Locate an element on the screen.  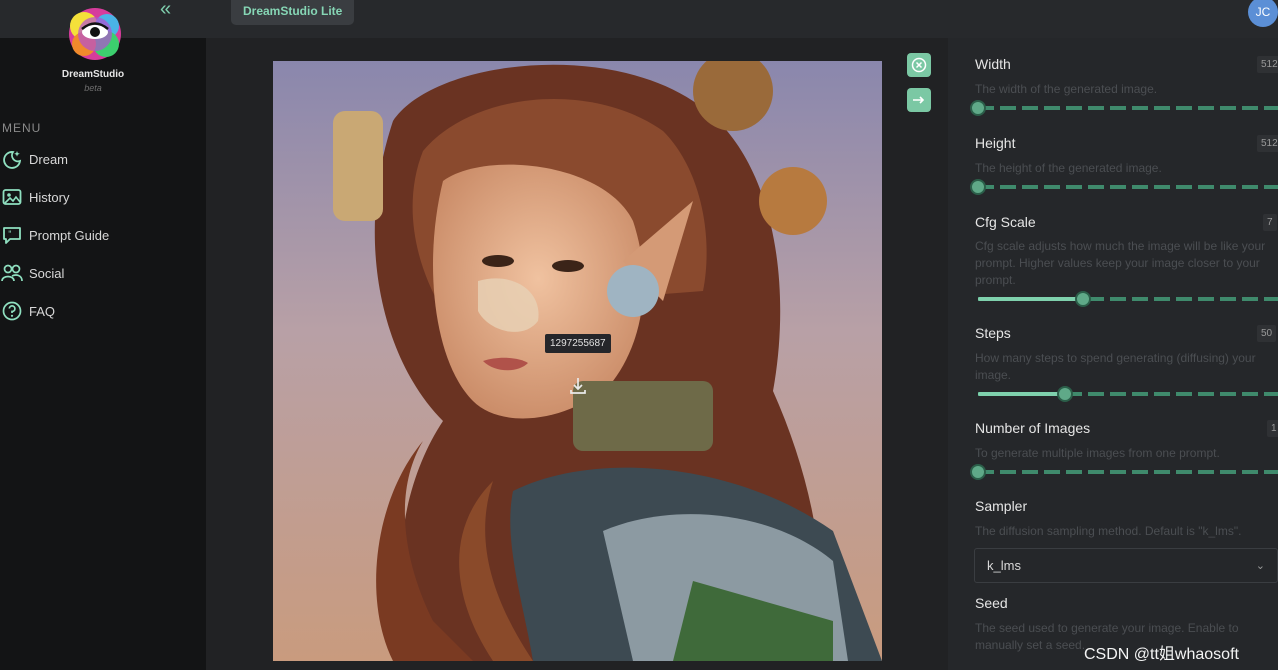
seed-label: Seed is located at coordinates (991, 603).